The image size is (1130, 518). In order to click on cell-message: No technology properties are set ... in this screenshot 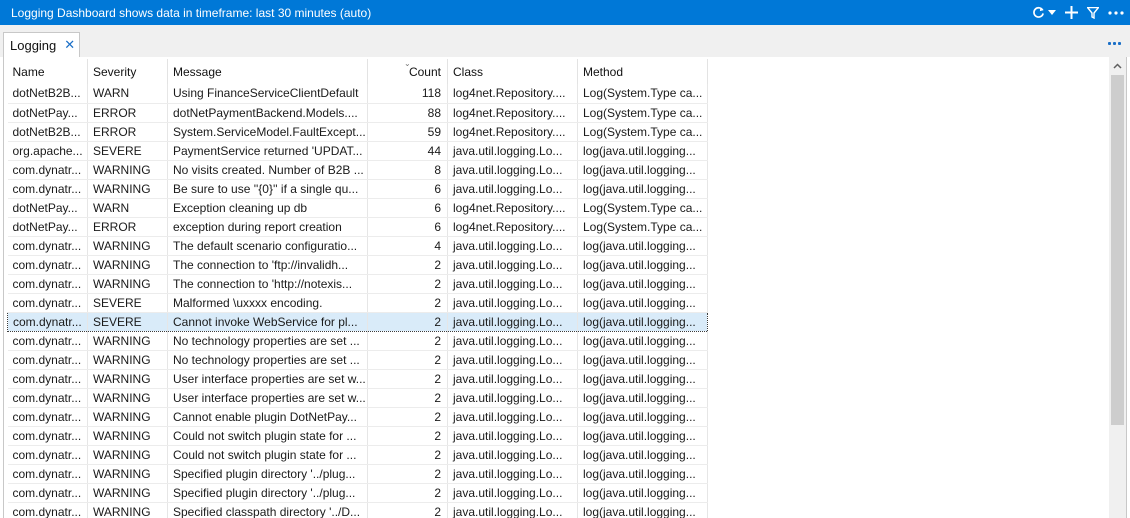, I will do `click(267, 360)`.